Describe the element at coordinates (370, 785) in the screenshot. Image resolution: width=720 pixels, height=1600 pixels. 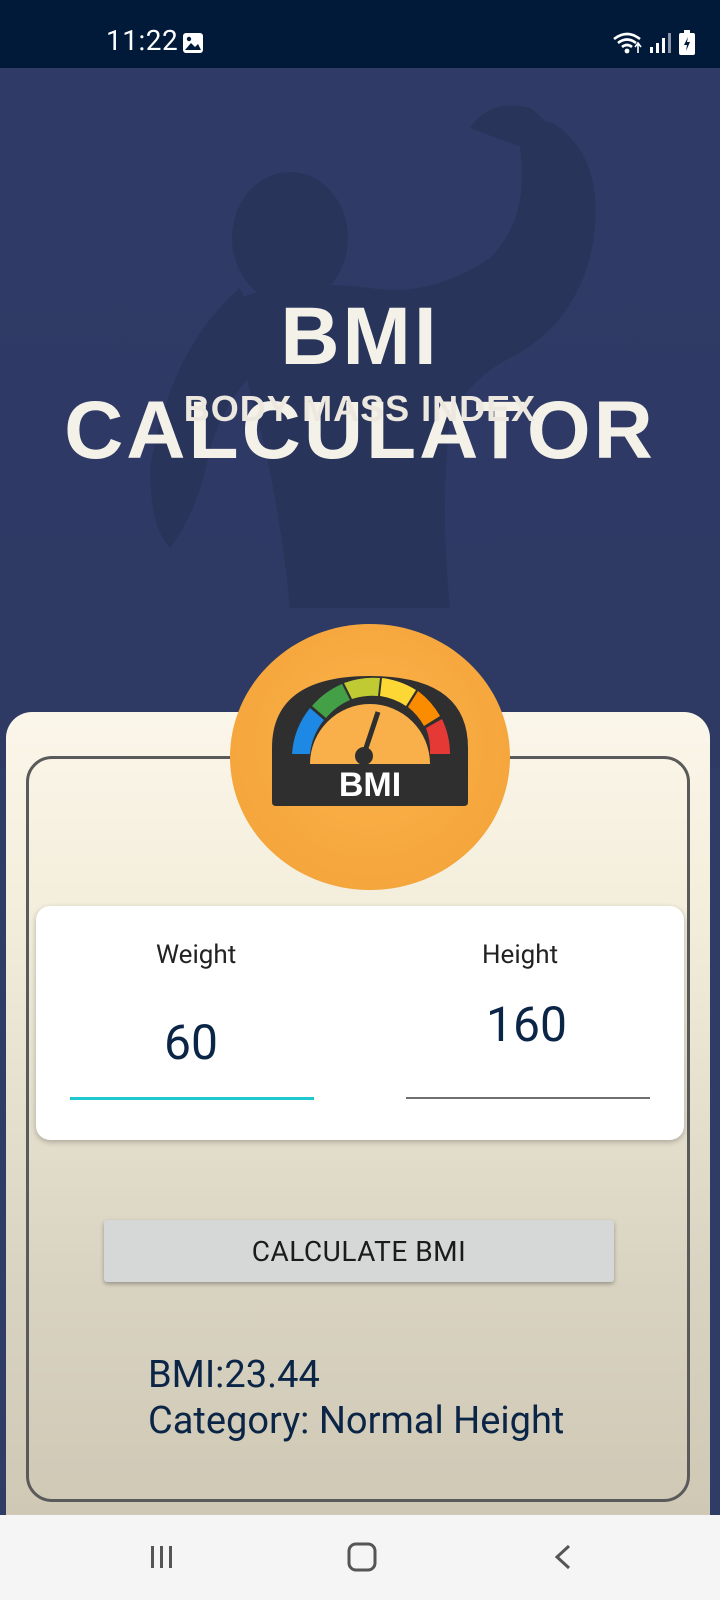
I see `gauge-label: BMI` at that location.